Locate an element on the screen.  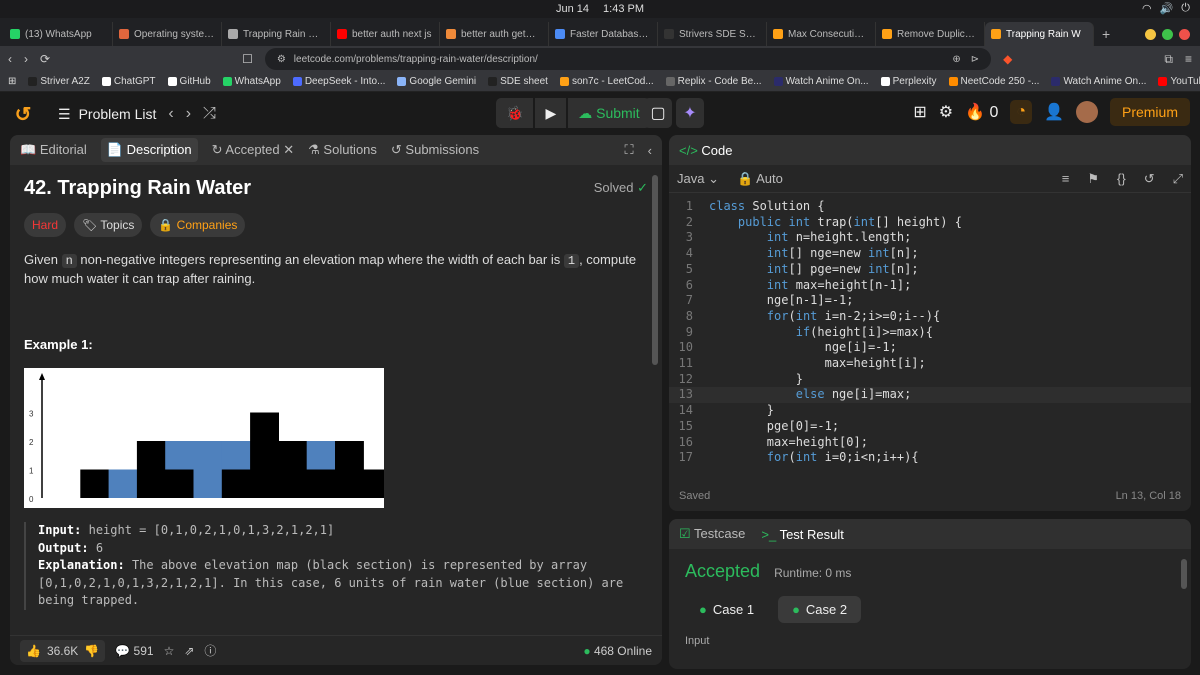
volume-icon: 🔊 is located at coordinates (1167, 8).